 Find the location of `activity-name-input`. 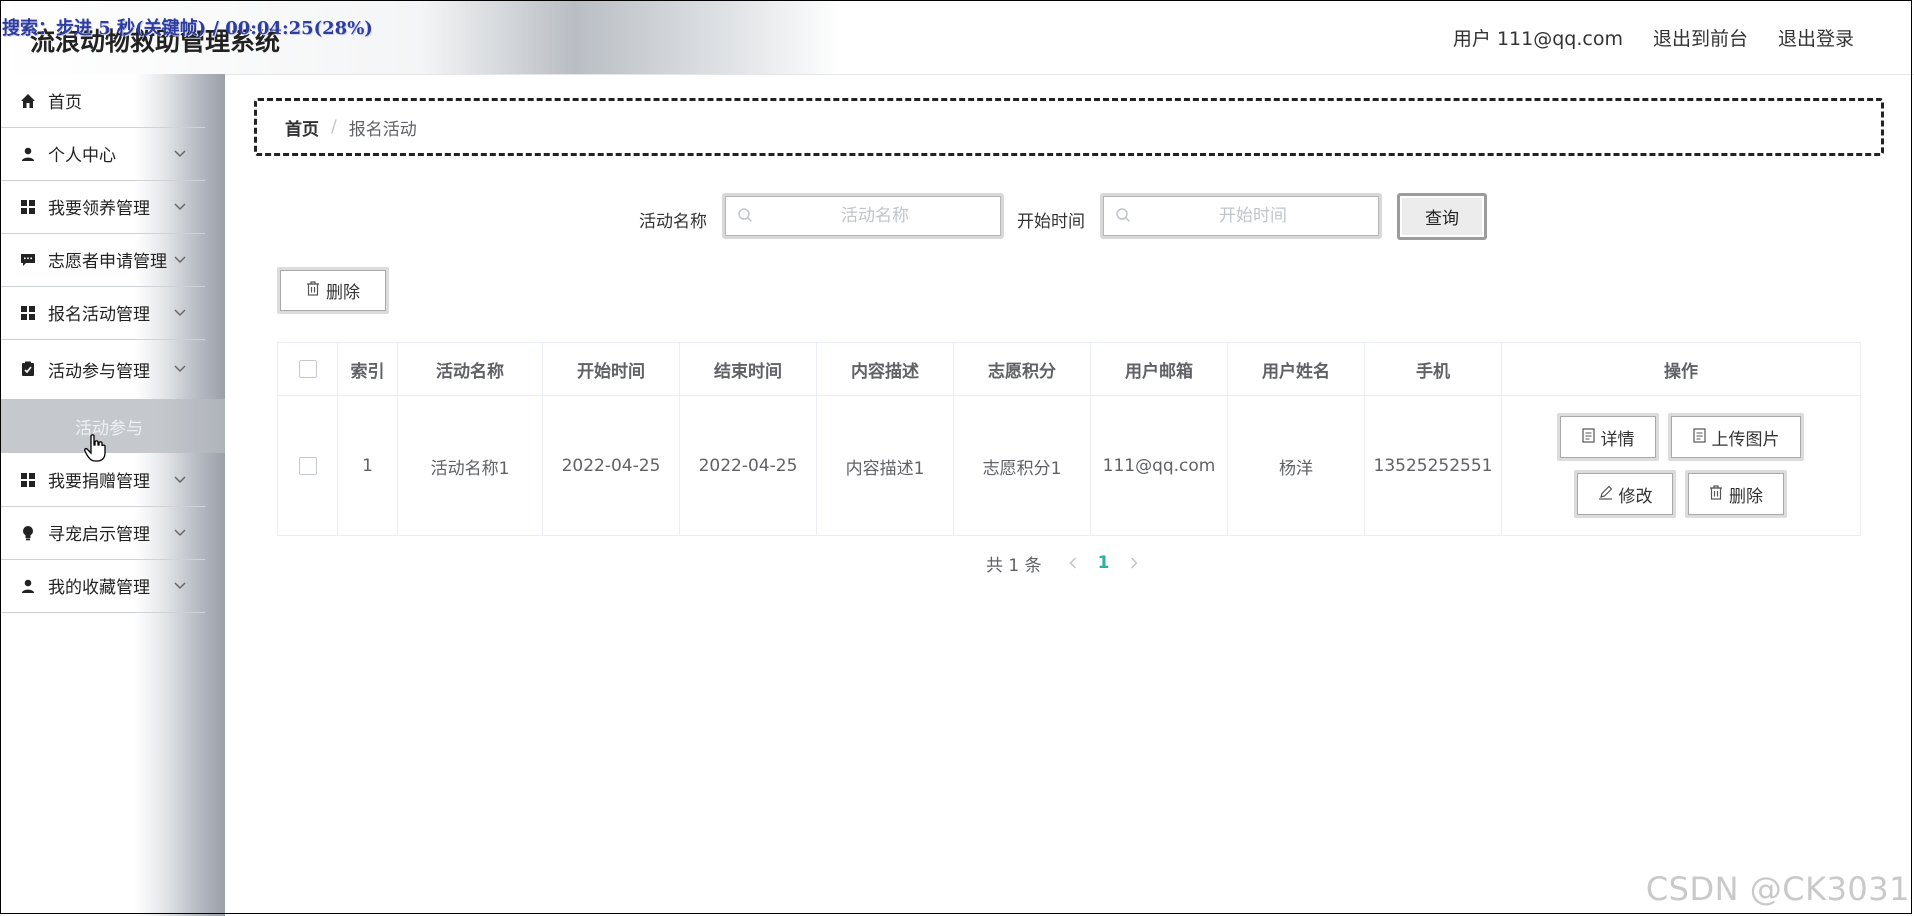

activity-name-input is located at coordinates (875, 216).